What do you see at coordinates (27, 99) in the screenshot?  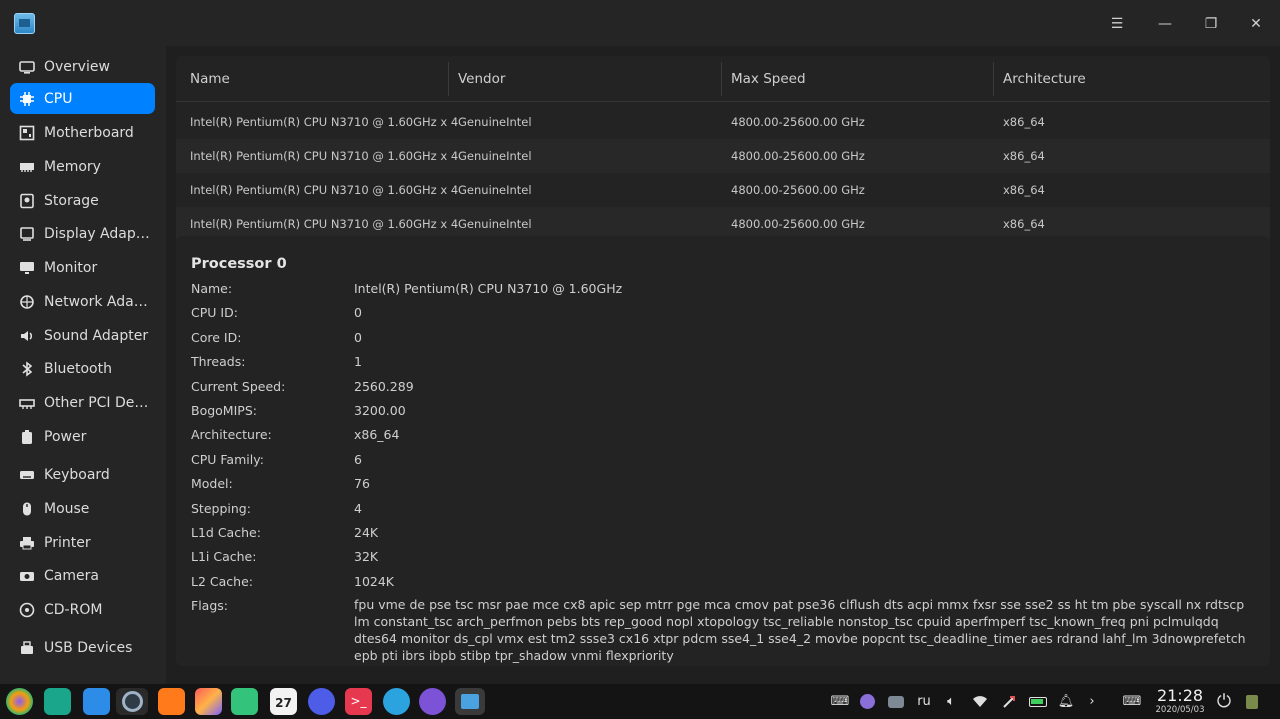 I see `cpu-icon` at bounding box center [27, 99].